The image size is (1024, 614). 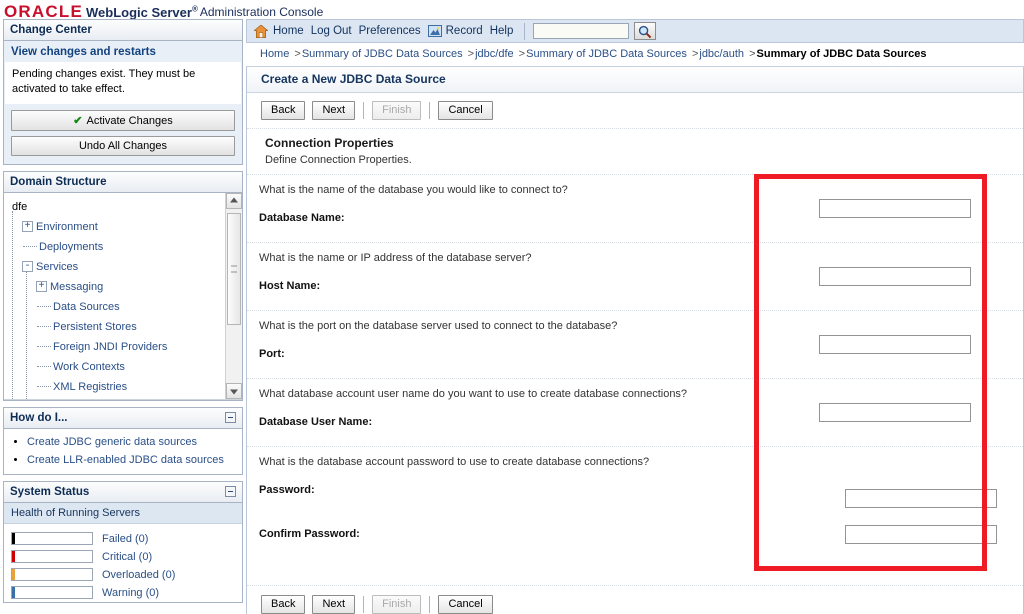 I want to click on bottom-button-bar: Back Next Finish Cancel, so click(x=635, y=599).